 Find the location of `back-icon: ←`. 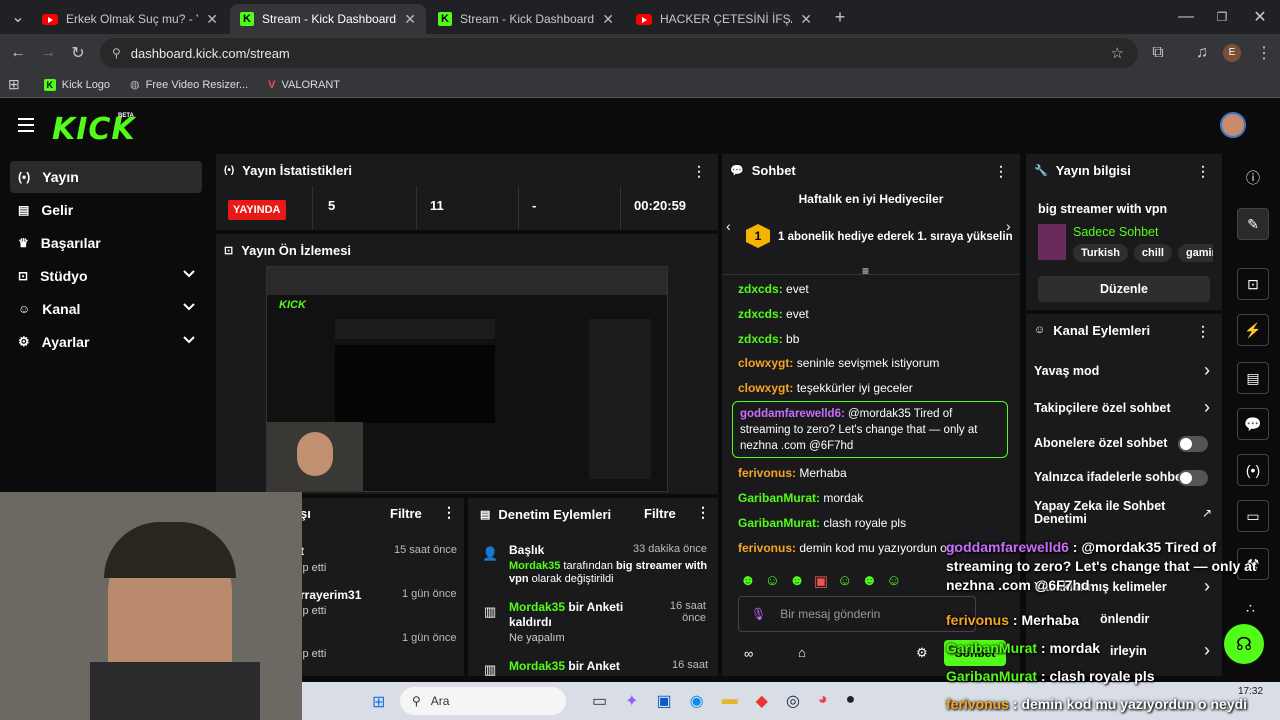

back-icon: ← is located at coordinates (18, 53).